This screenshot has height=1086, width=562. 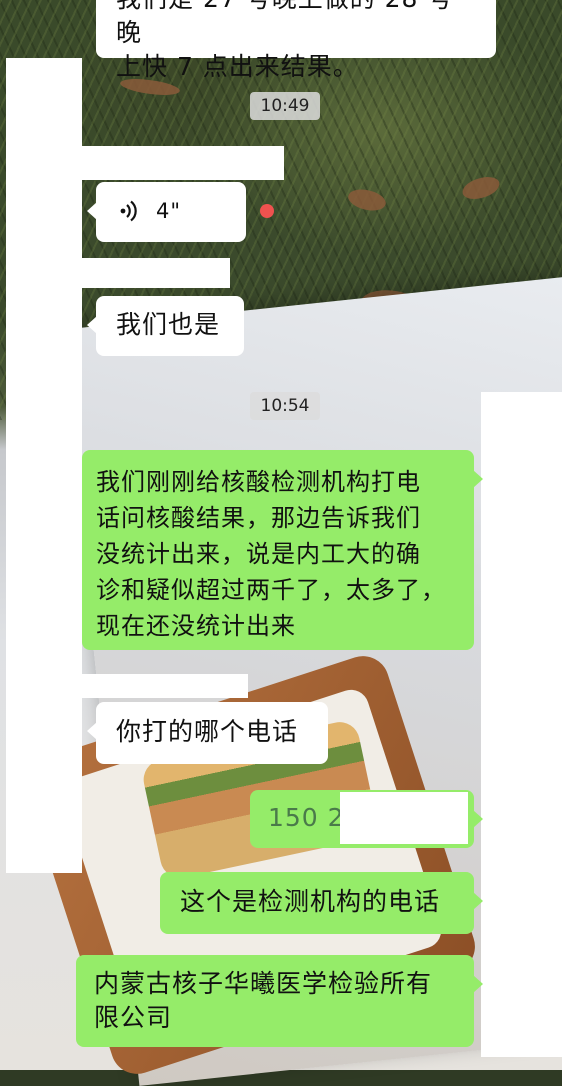 I want to click on timestamp: 10:54, so click(x=285, y=406).